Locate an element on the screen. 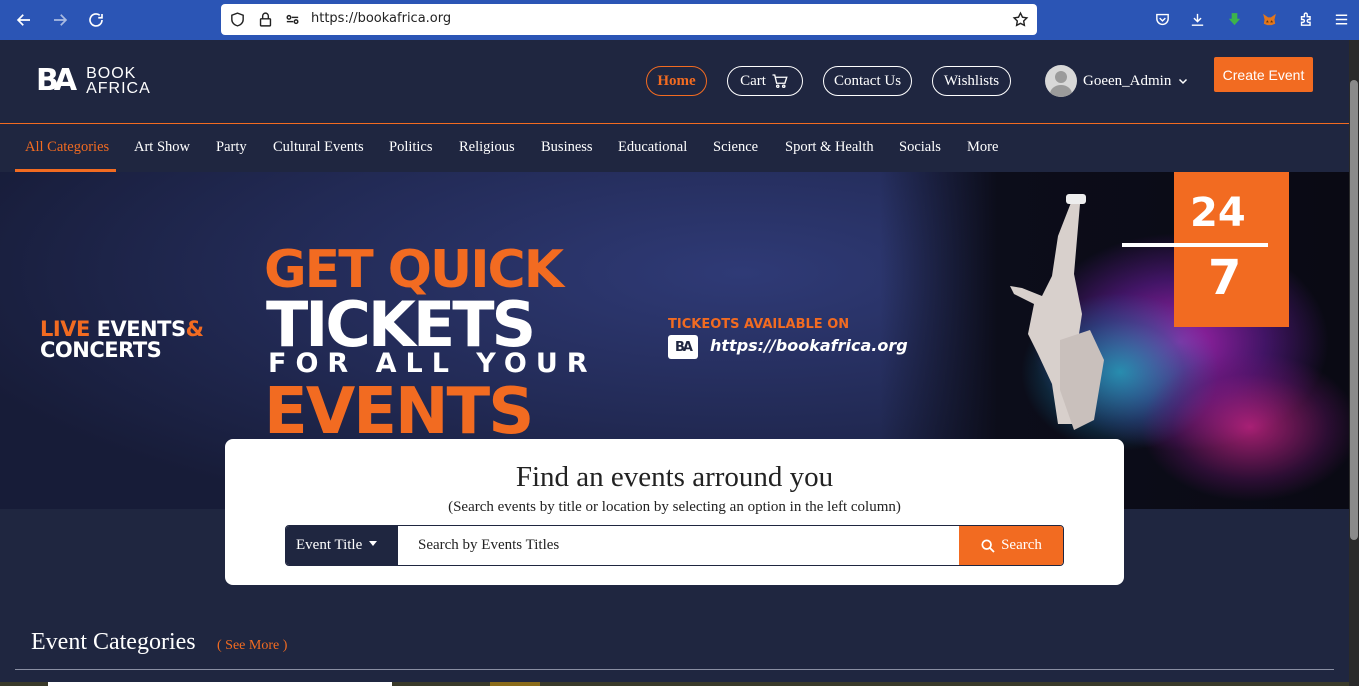  logo-text: BOOK AFRICA is located at coordinates (118, 81).